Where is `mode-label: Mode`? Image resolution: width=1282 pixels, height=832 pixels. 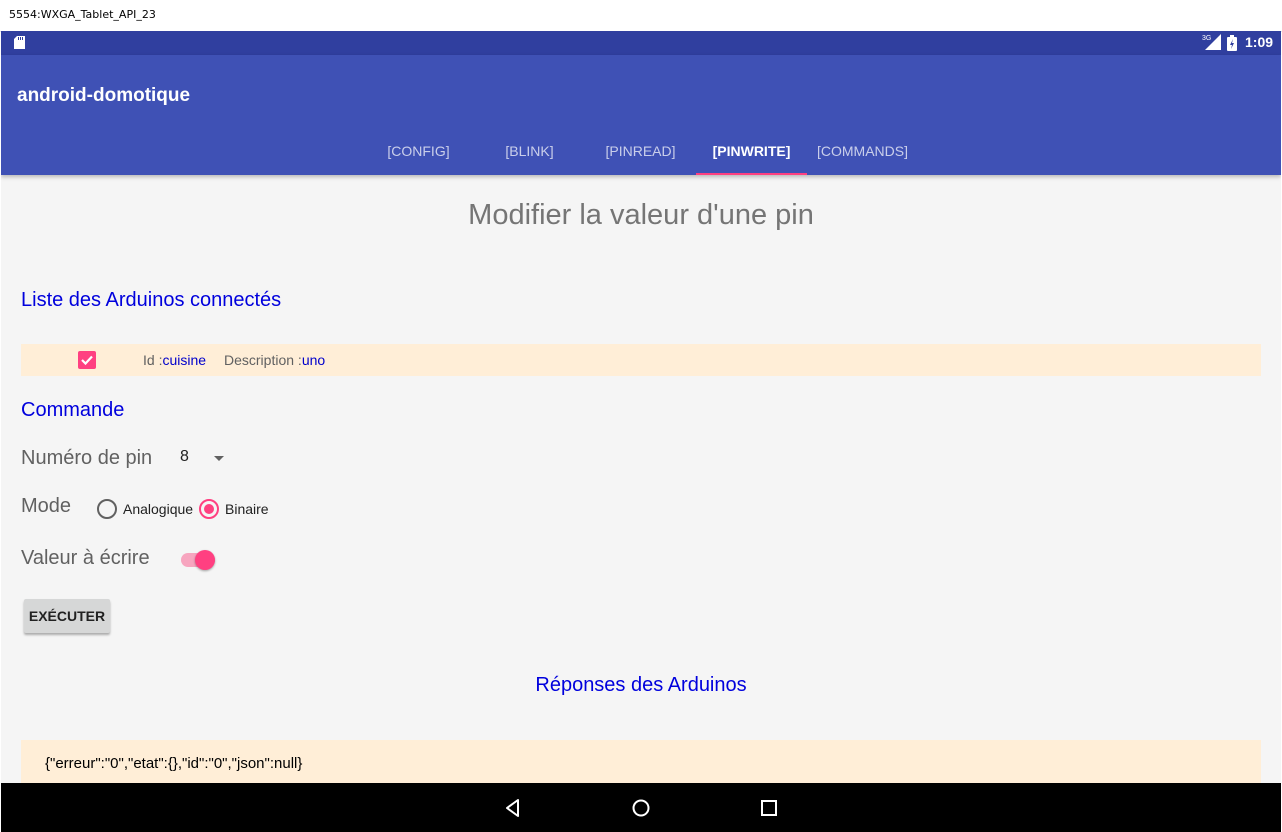
mode-label: Mode is located at coordinates (46, 506).